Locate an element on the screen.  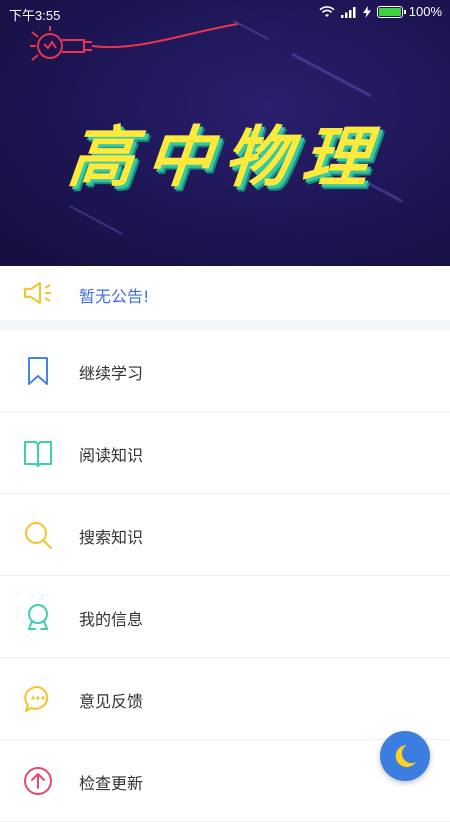
open-book-icon is located at coordinates (38, 454).